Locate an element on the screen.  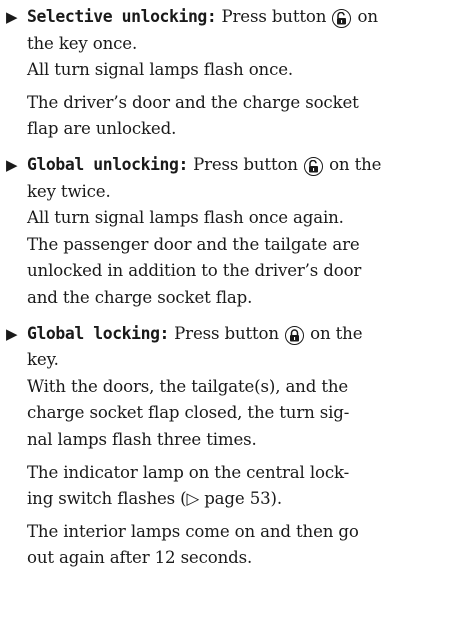
instruction-first-line: Selective unlocking: Press button on is located at coordinates (202, 17).